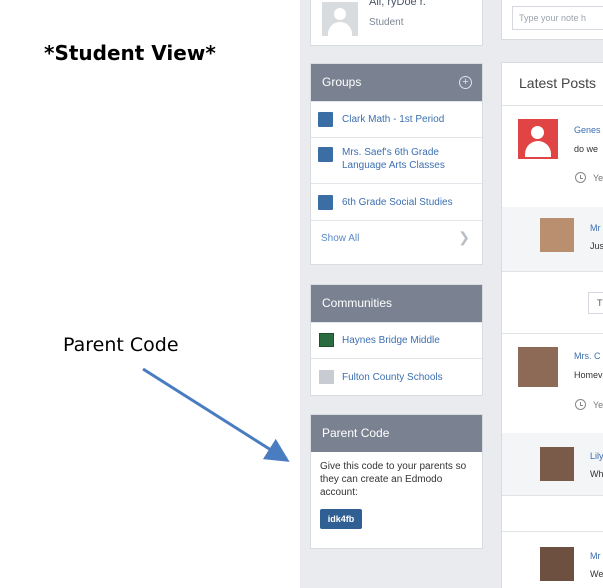 This screenshot has height=588, width=603. What do you see at coordinates (357, 303) in the screenshot?
I see `communities-title: Communities` at bounding box center [357, 303].